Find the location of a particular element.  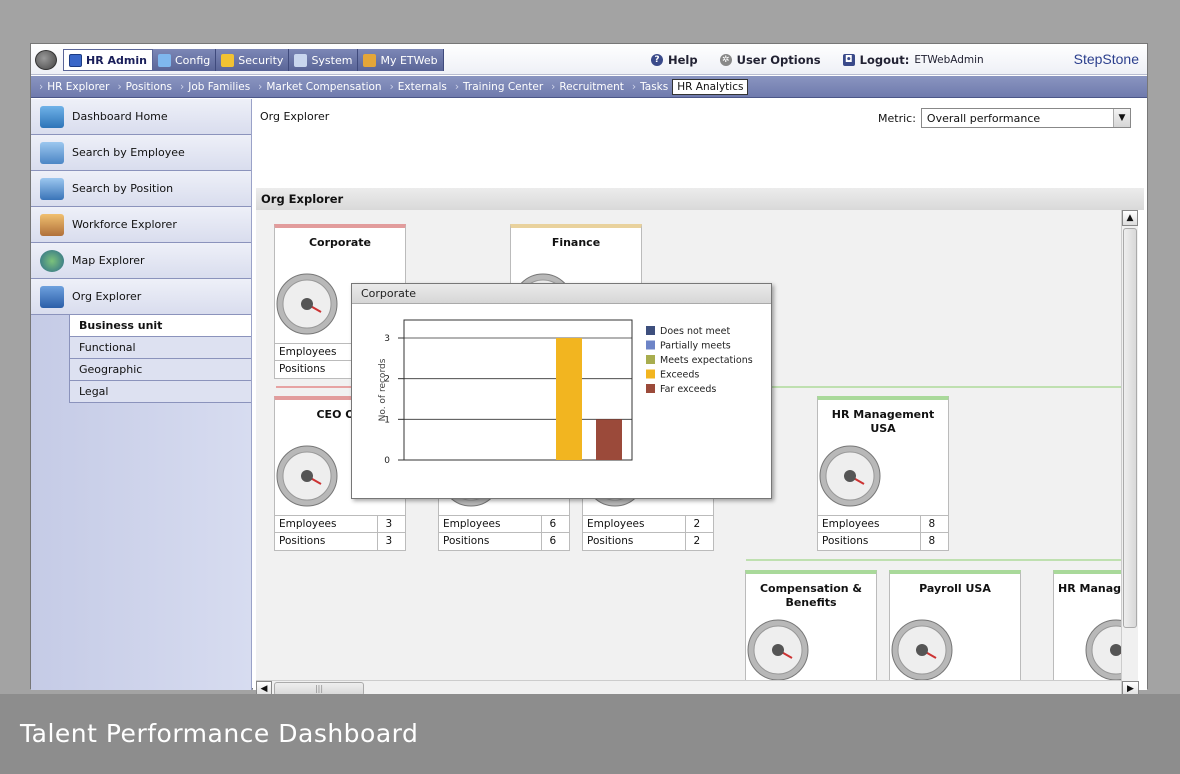

sidebar-subitem-legal: Legal is located at coordinates (160, 392).